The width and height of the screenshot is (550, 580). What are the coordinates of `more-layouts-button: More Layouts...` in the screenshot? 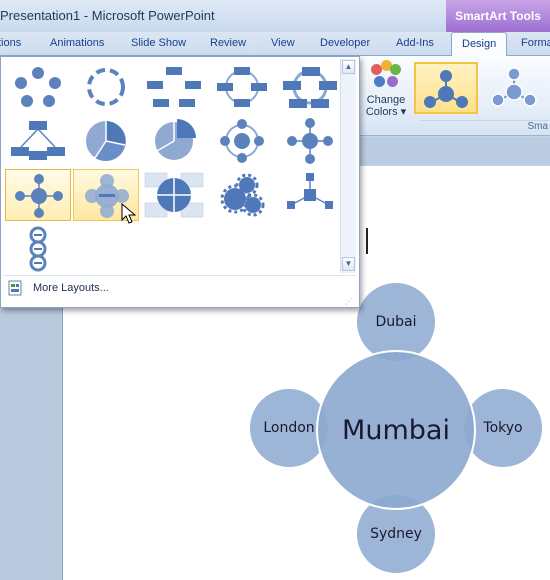 It's located at (175, 289).